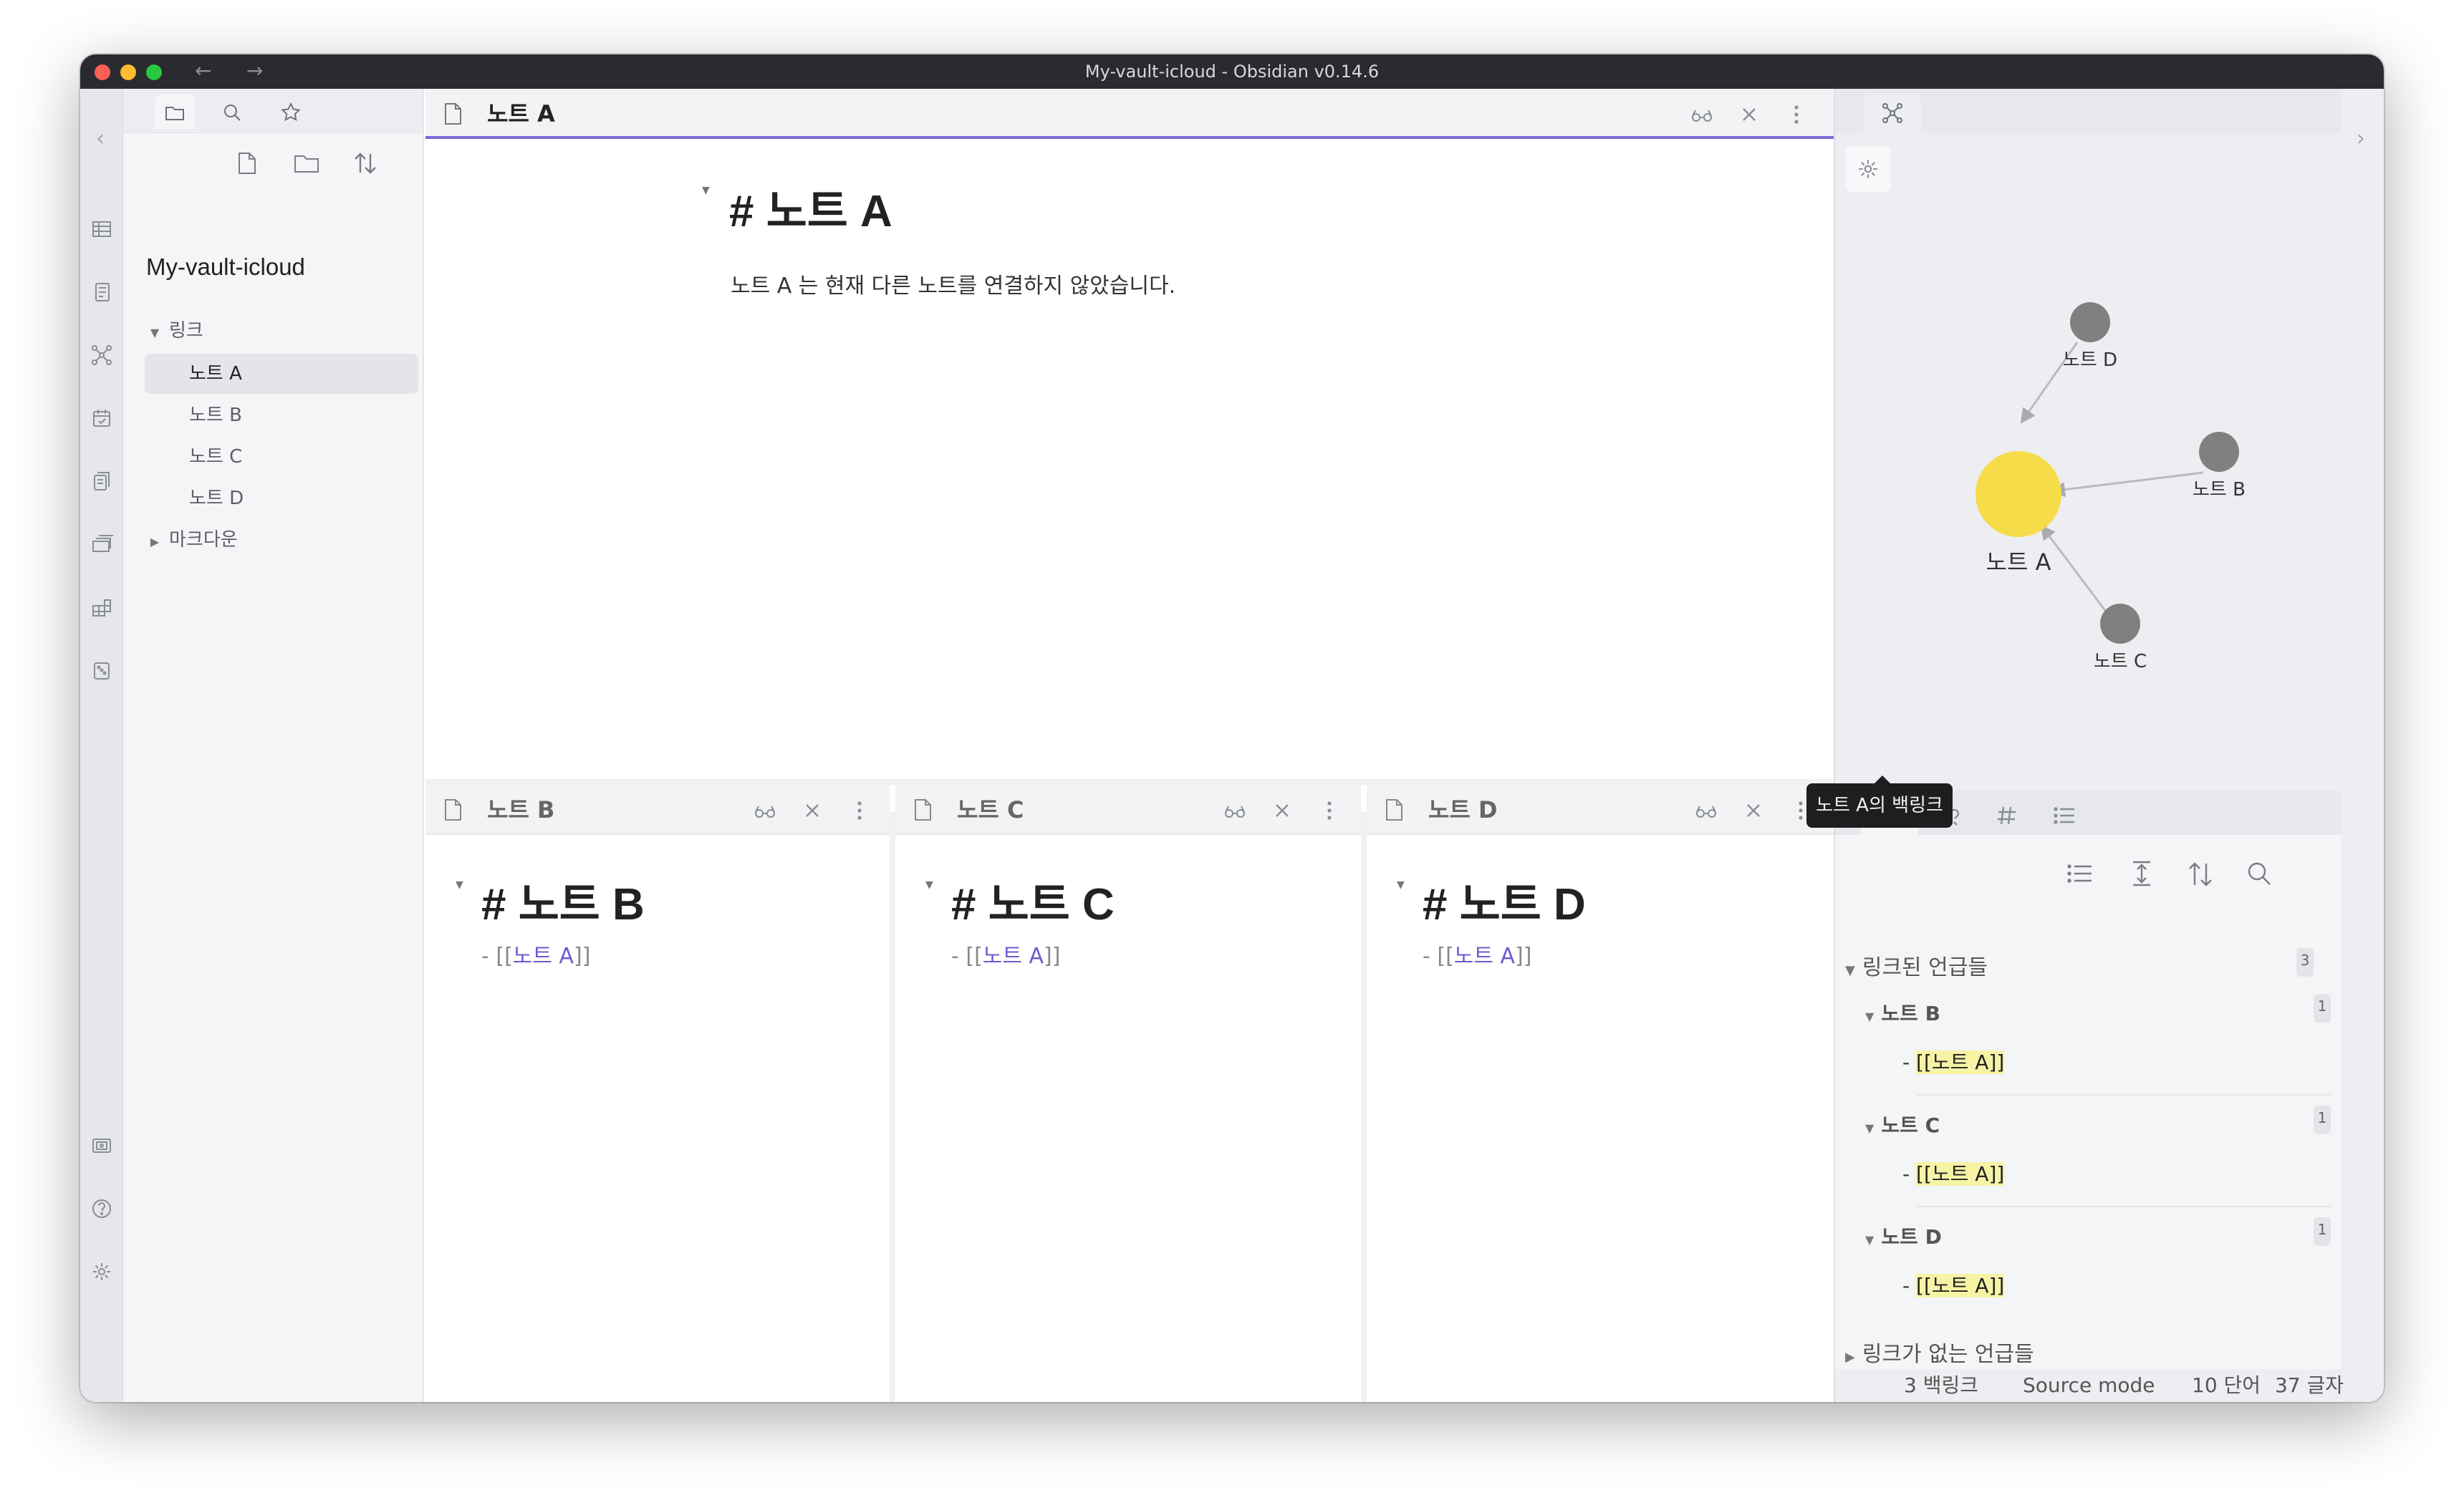 The image size is (2464, 1508). Describe the element at coordinates (101, 229) in the screenshot. I see `table-icon` at that location.